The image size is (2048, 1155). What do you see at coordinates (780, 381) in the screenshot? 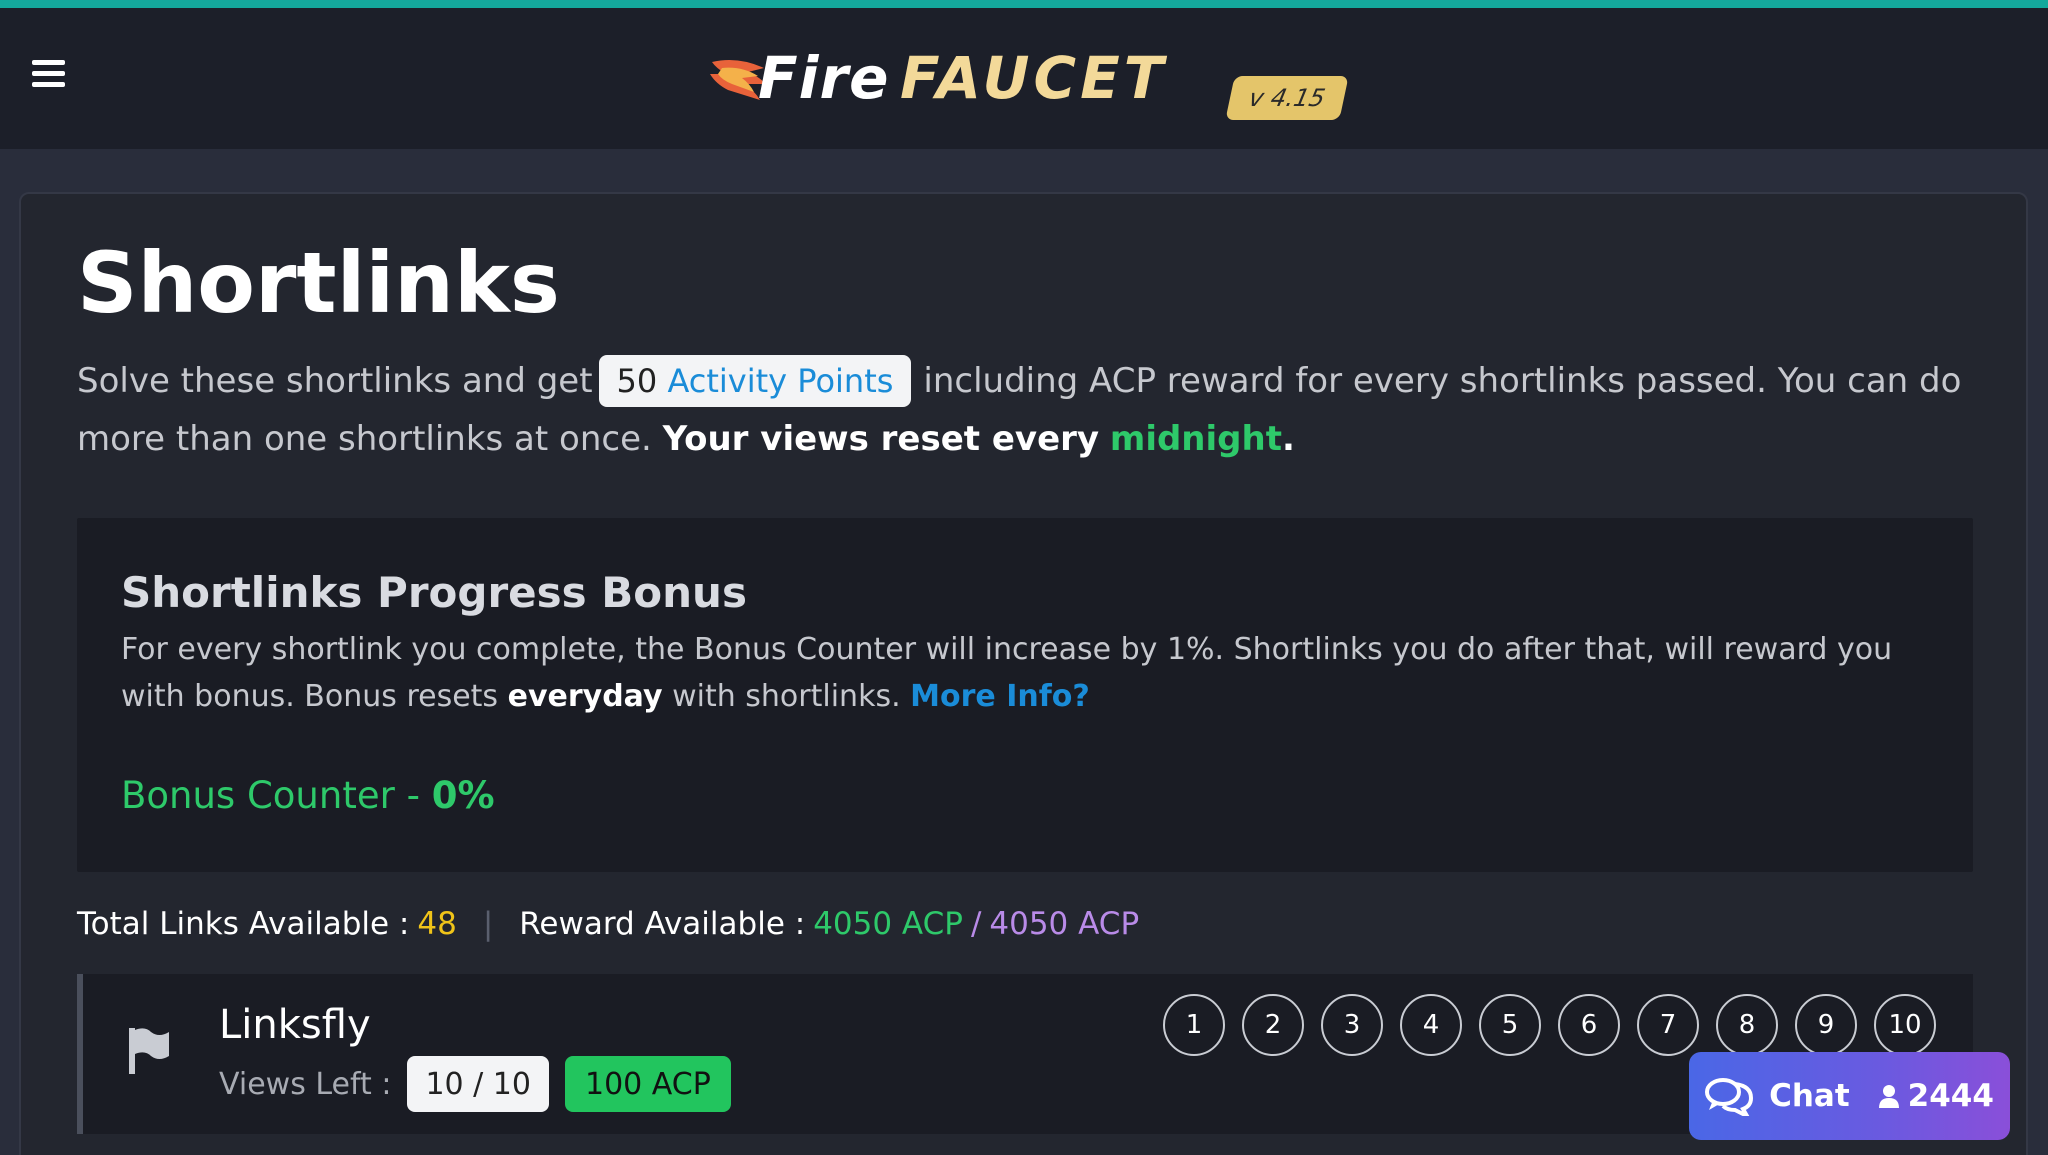
I see `activity-points-label: Activity Points` at bounding box center [780, 381].